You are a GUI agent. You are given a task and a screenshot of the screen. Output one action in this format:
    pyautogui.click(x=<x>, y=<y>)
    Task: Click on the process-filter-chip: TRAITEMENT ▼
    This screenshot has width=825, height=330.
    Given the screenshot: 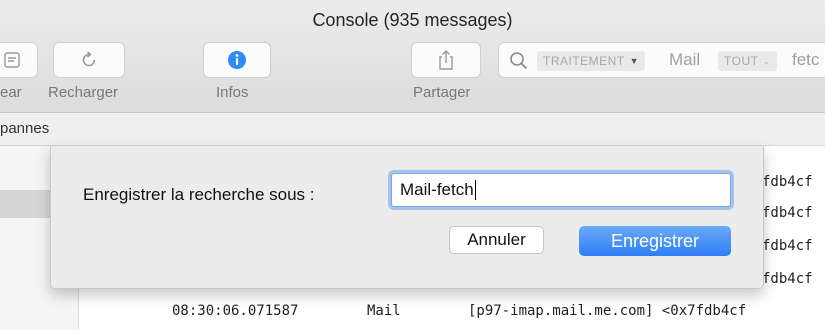 What is the action you would take?
    pyautogui.click(x=591, y=61)
    